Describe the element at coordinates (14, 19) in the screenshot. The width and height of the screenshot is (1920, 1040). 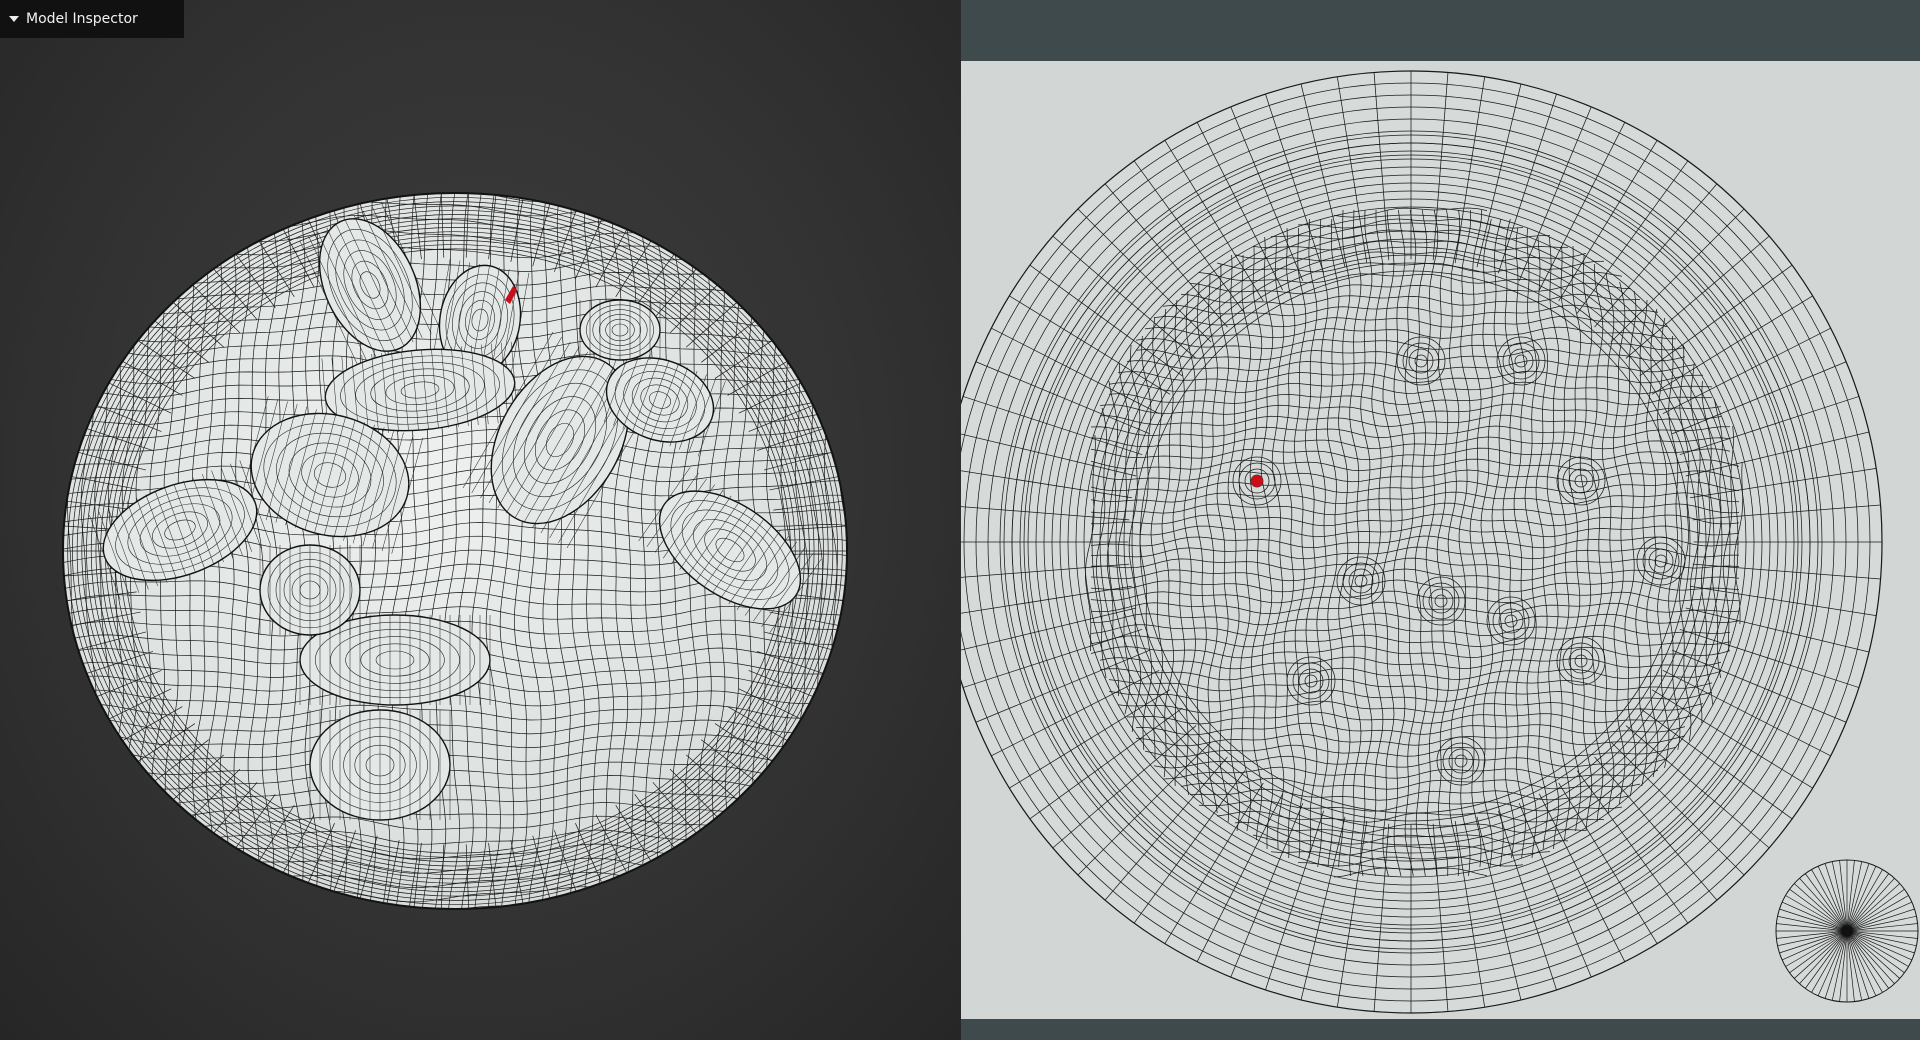
I see `caret-down-icon` at that location.